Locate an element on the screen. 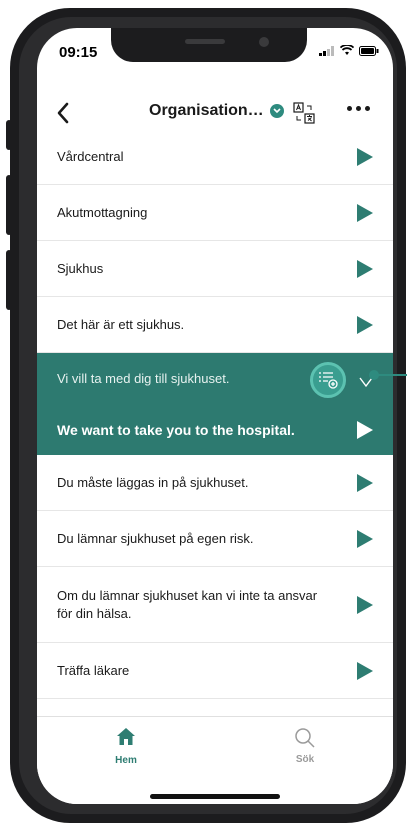 The width and height of the screenshot is (407, 826). translation-text: We want to take you to the hospital. is located at coordinates (176, 430).